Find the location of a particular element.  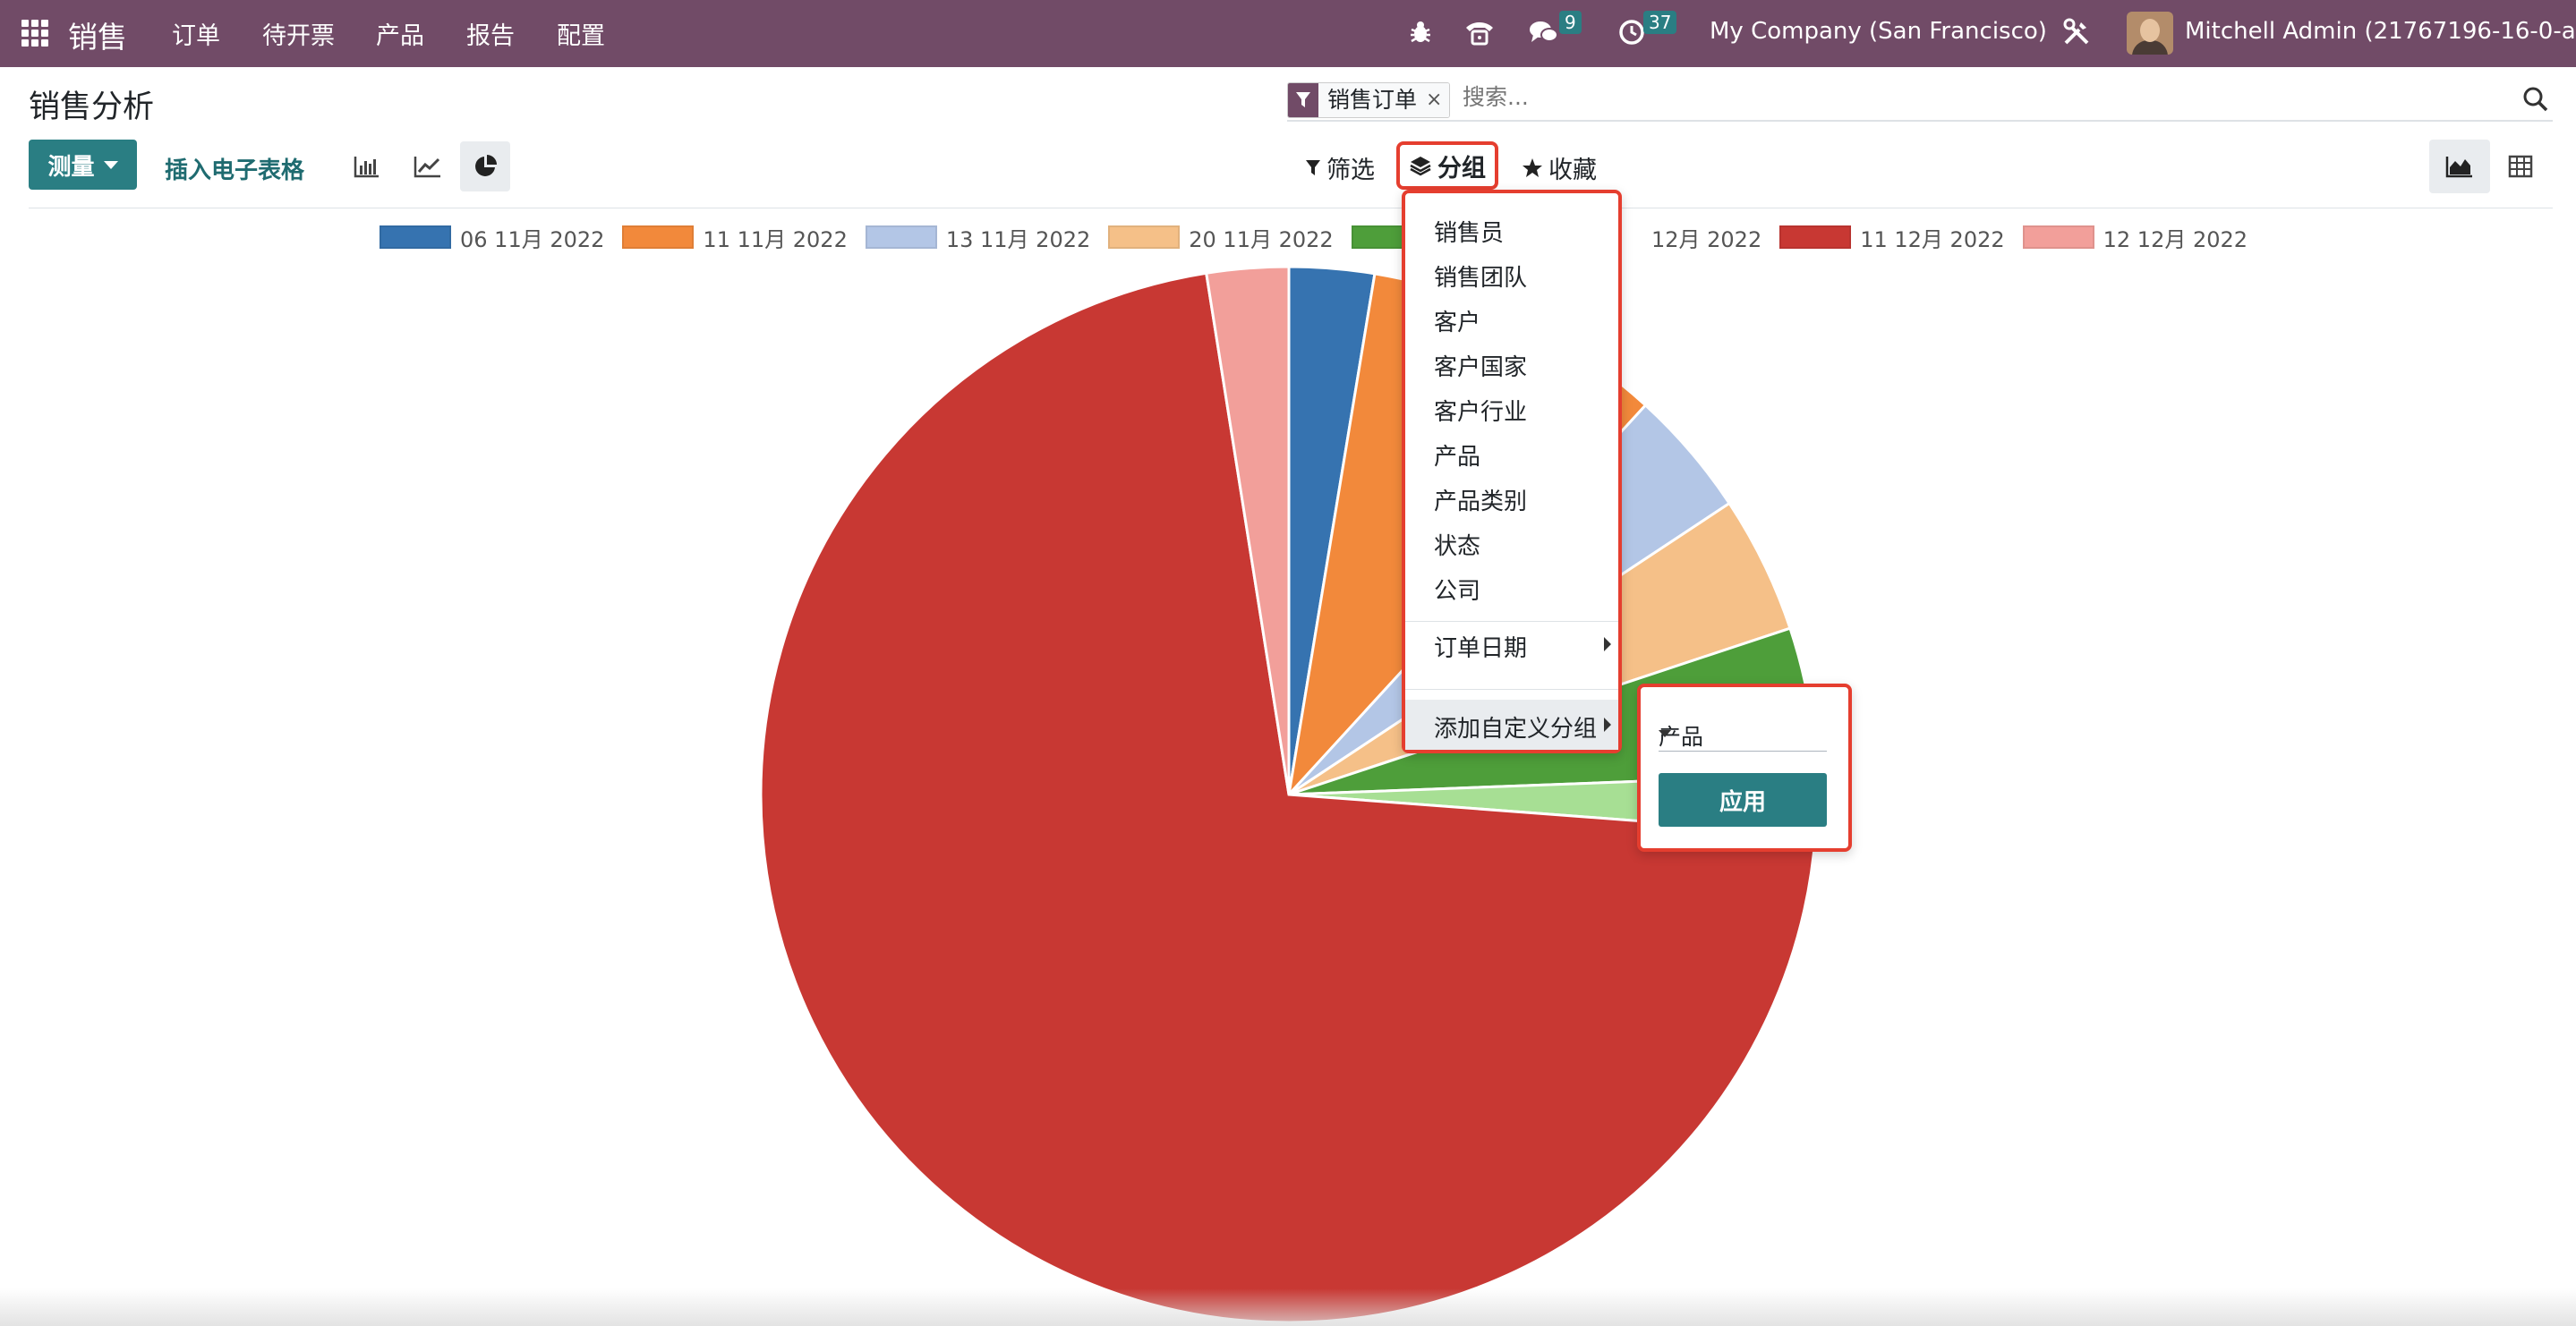

bottom-shadow is located at coordinates (1288, 1307).